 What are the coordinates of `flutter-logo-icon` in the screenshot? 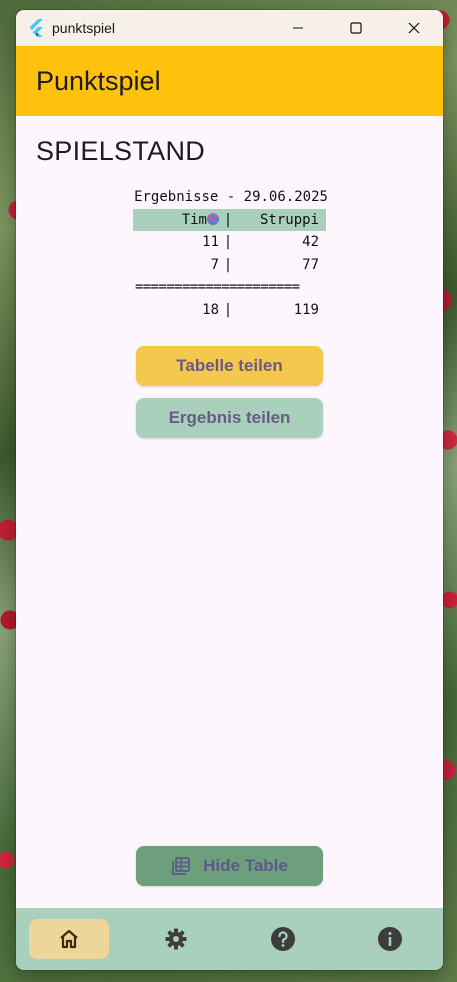 It's located at (36, 28).